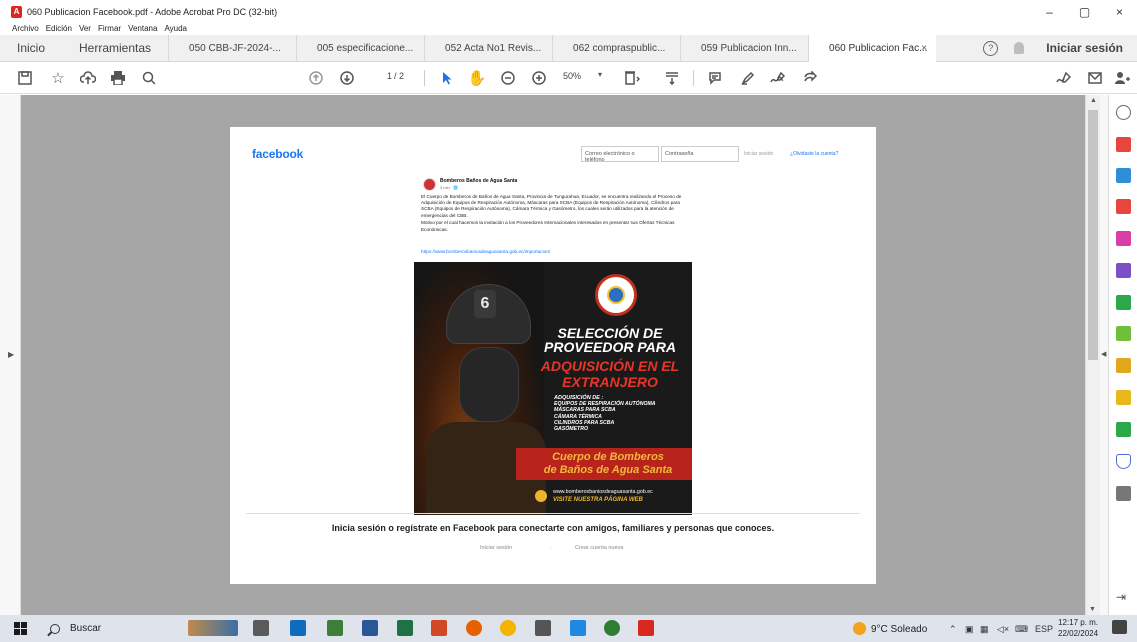 Image resolution: width=1137 pixels, height=642 pixels. I want to click on highlight-pen-icon, so click(748, 78).